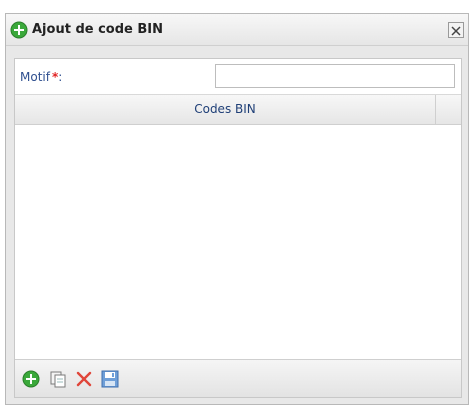  Describe the element at coordinates (237, 30) in the screenshot. I see `dialog-titlebar: Ajout de code BIN` at that location.